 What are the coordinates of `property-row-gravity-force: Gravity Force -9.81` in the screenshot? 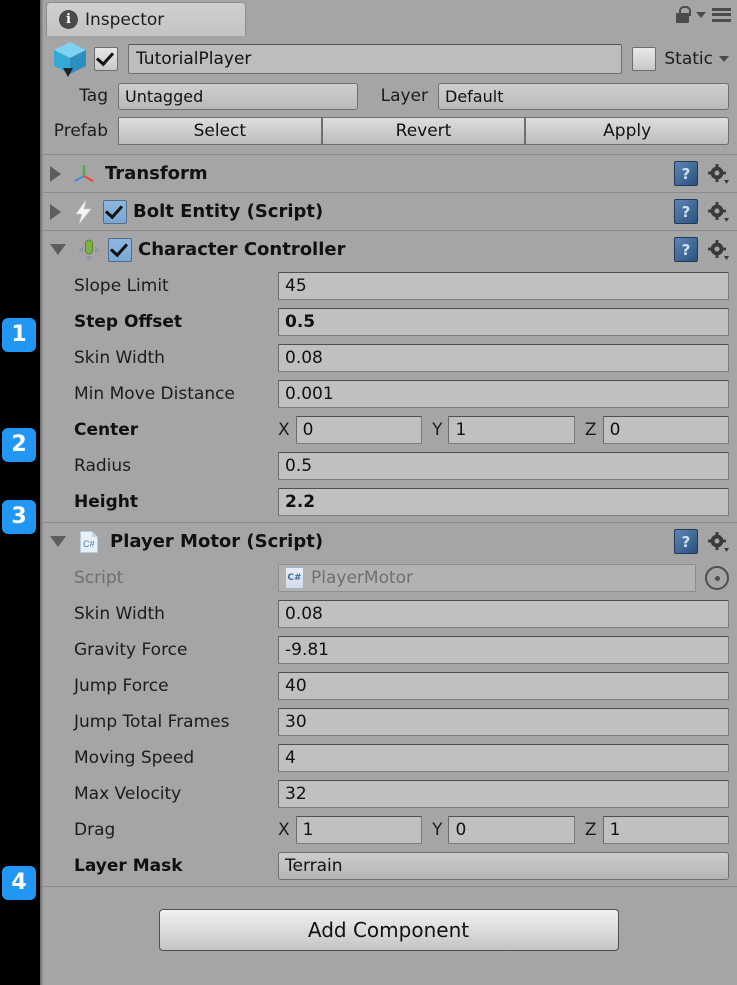 It's located at (388, 650).